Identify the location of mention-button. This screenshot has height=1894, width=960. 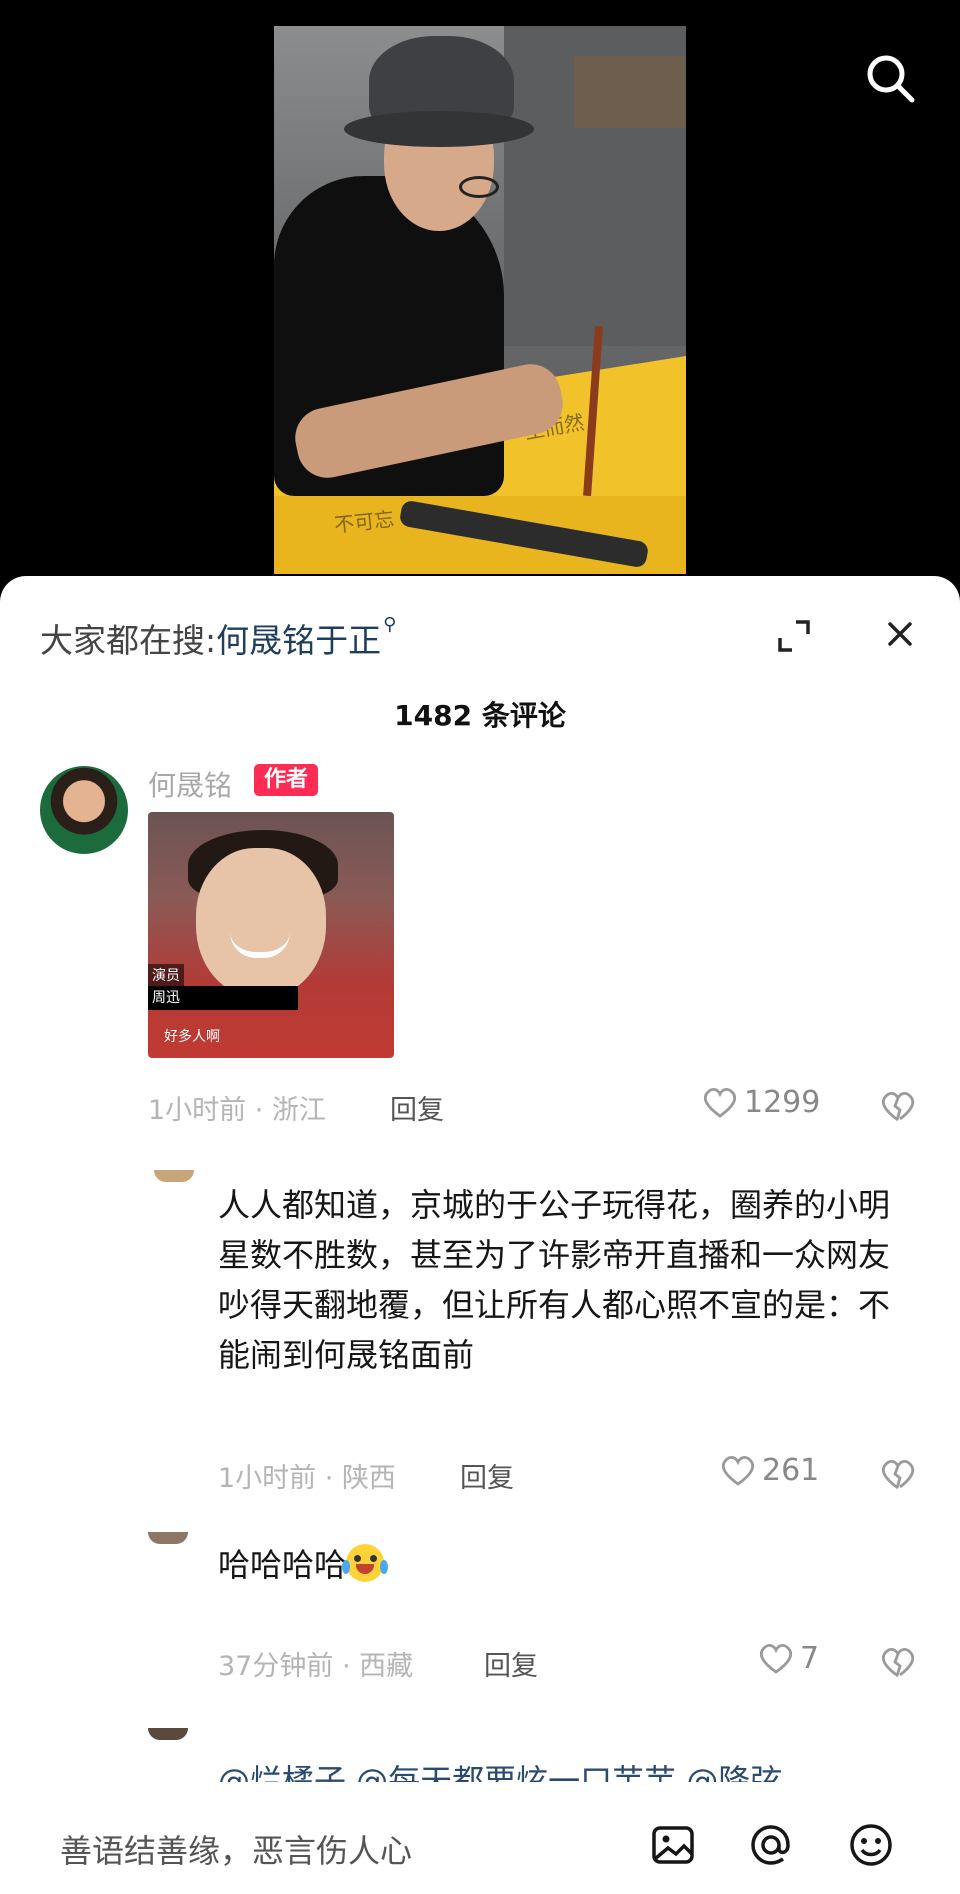
(771, 1845).